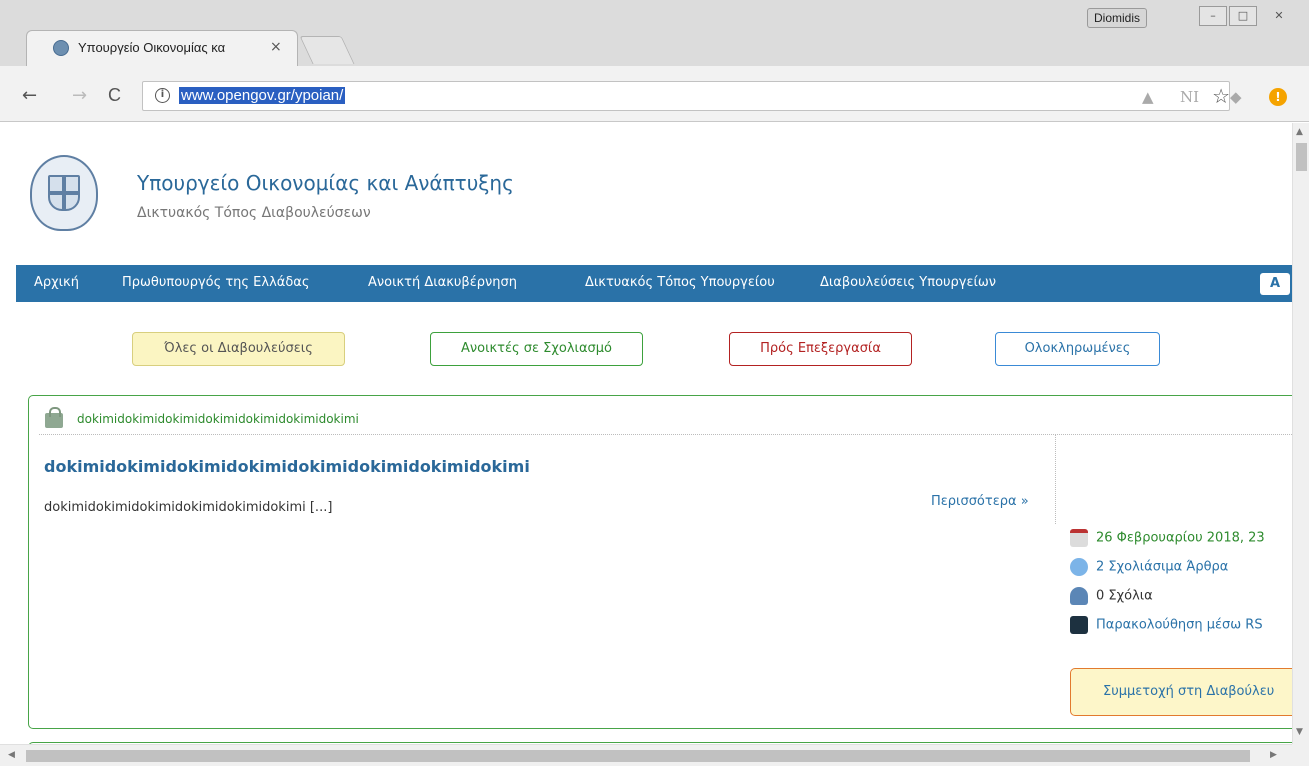 The image size is (1309, 766). I want to click on consultation-articles: 2 Σχολιάσιμα Άρθρα, so click(1149, 567).